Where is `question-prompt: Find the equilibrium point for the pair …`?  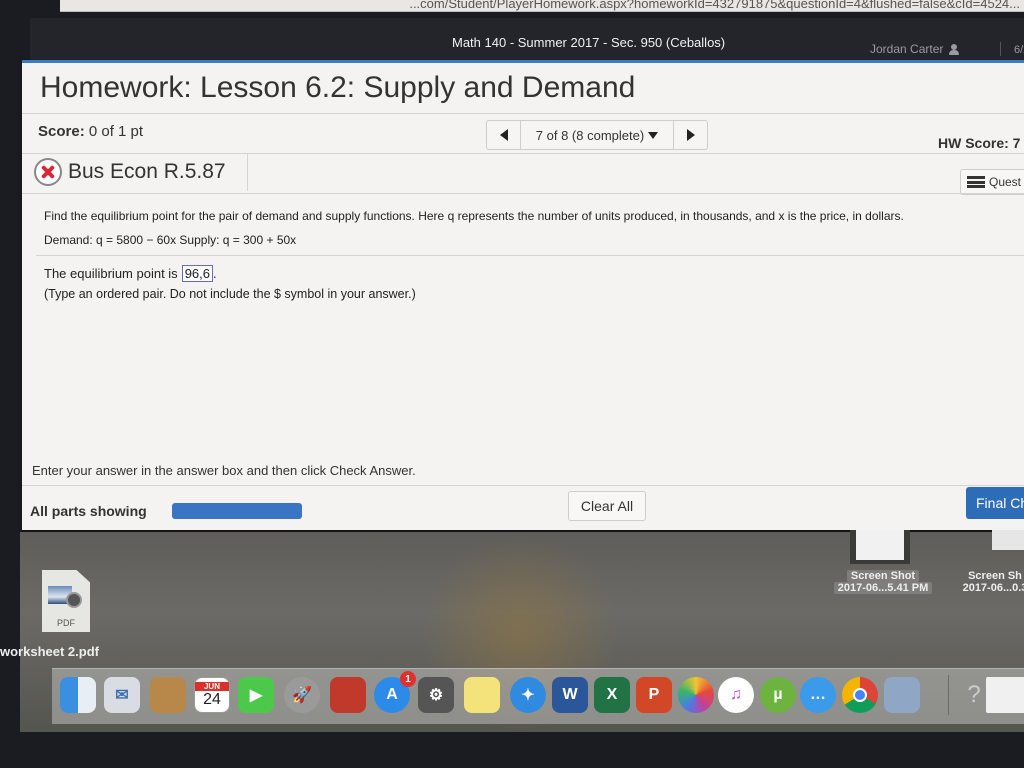
question-prompt: Find the equilibrium point for the pair … is located at coordinates (474, 216).